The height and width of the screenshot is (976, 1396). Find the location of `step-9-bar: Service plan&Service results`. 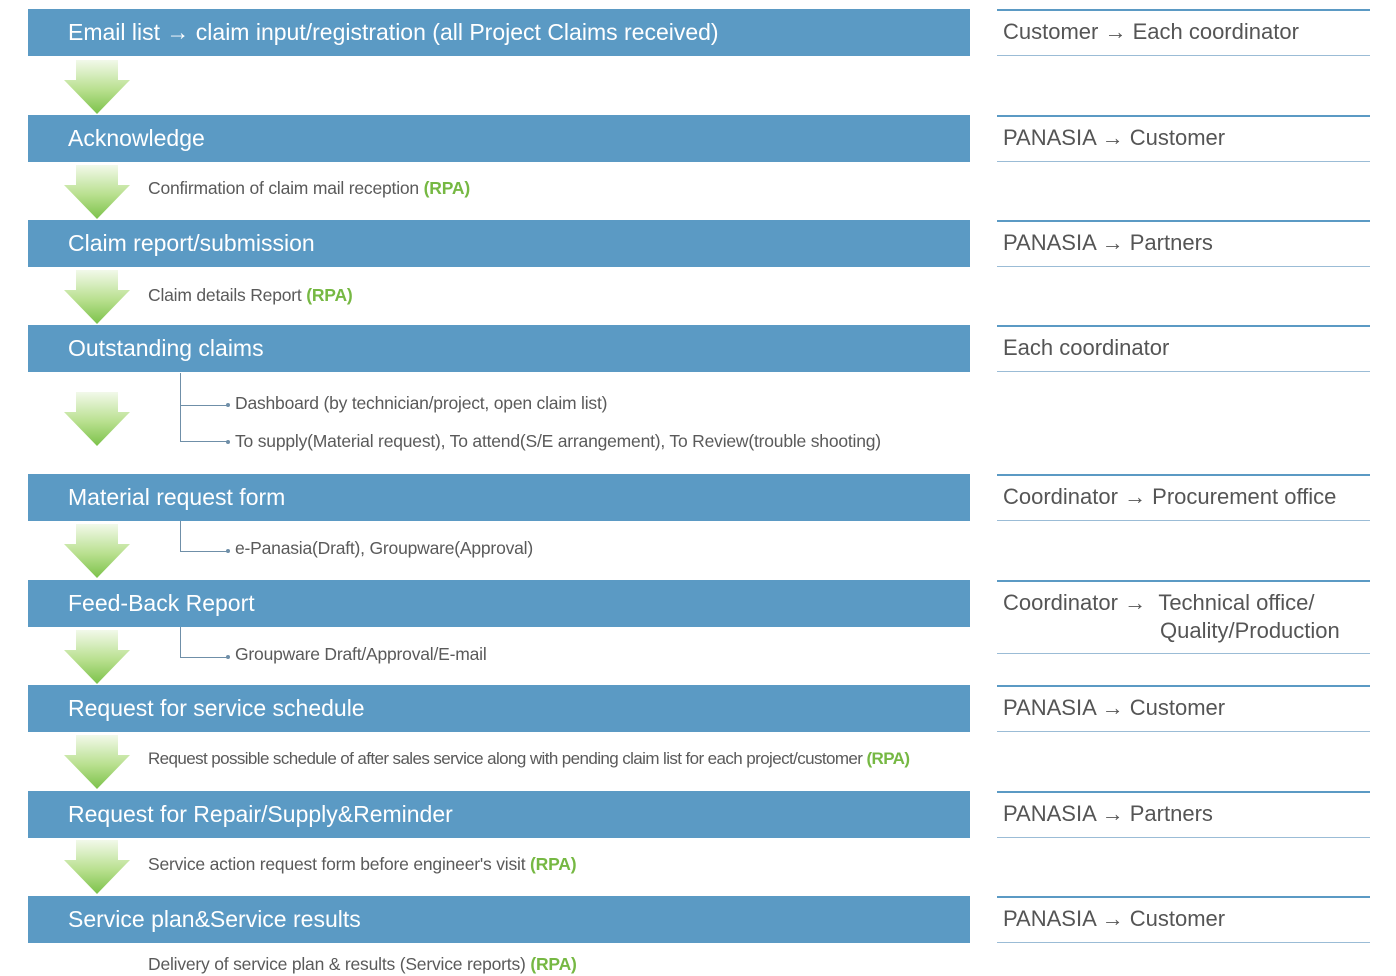

step-9-bar: Service plan&Service results is located at coordinates (499, 919).